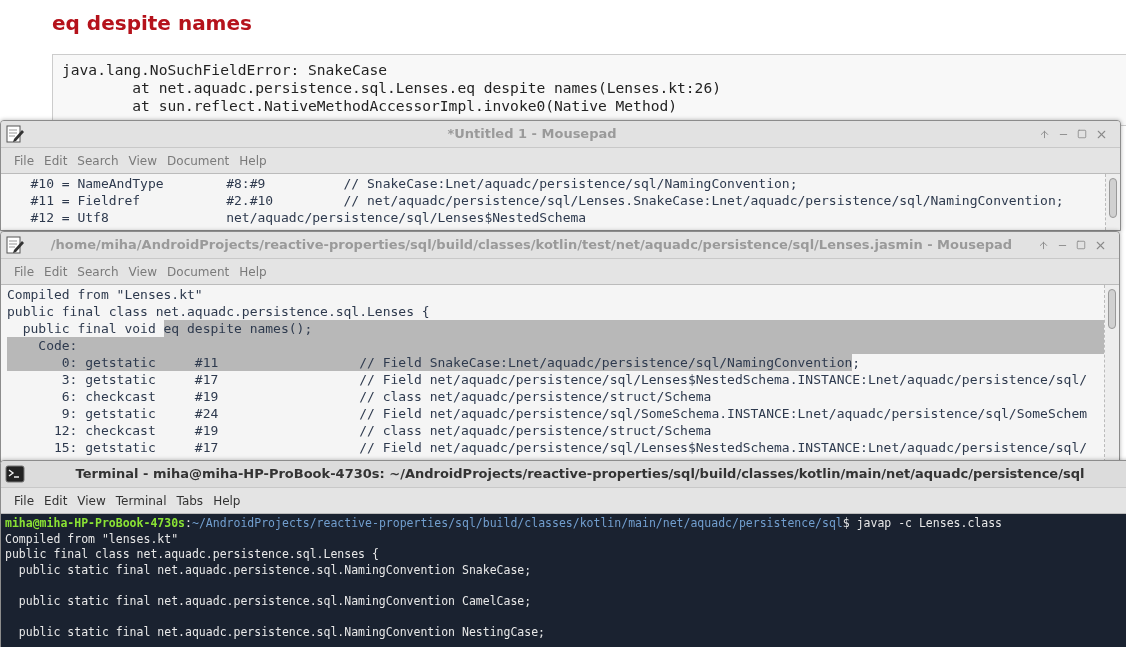 This screenshot has height=647, width=1126. Describe the element at coordinates (517, 524) in the screenshot. I see `prompt-path: ~/AndroidProjects/reactive-properties/sql/build/classes/kotlin/main/net/aquadc/persistence/sql` at that location.